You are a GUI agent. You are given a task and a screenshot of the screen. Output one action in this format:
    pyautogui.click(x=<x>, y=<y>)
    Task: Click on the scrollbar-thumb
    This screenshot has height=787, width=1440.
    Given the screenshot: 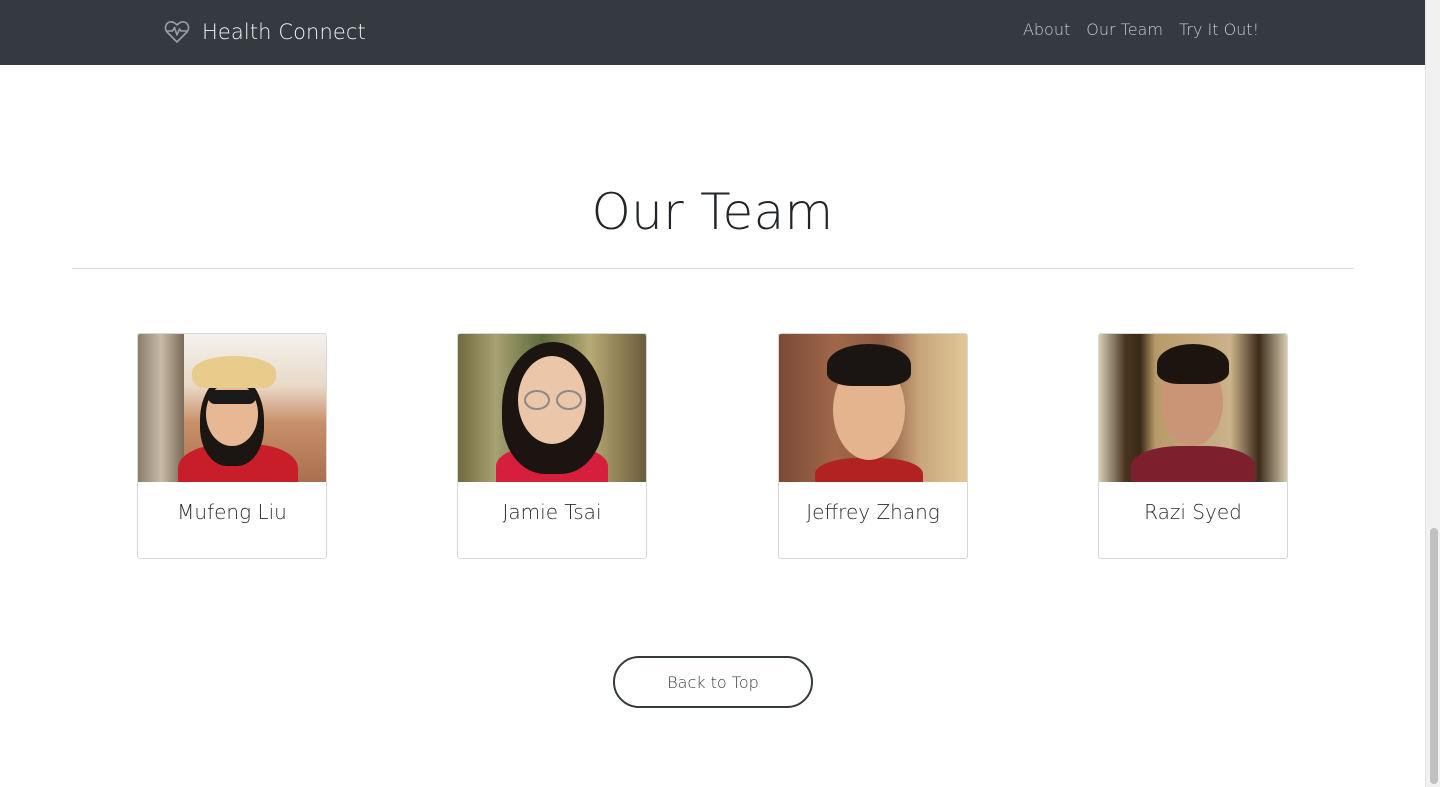 What is the action you would take?
    pyautogui.click(x=1434, y=656)
    